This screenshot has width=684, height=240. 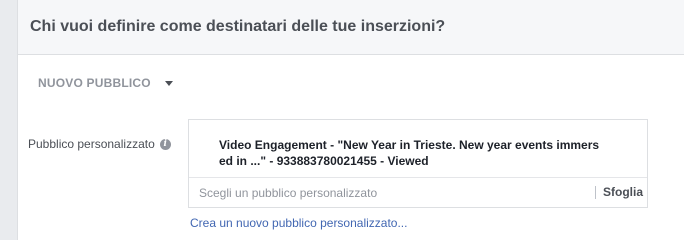 I want to click on browse-button: Sfoglia, so click(x=623, y=192).